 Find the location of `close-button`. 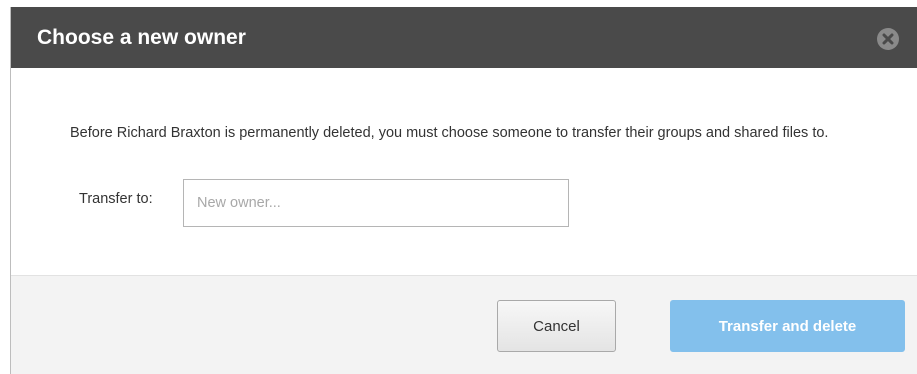

close-button is located at coordinates (888, 39).